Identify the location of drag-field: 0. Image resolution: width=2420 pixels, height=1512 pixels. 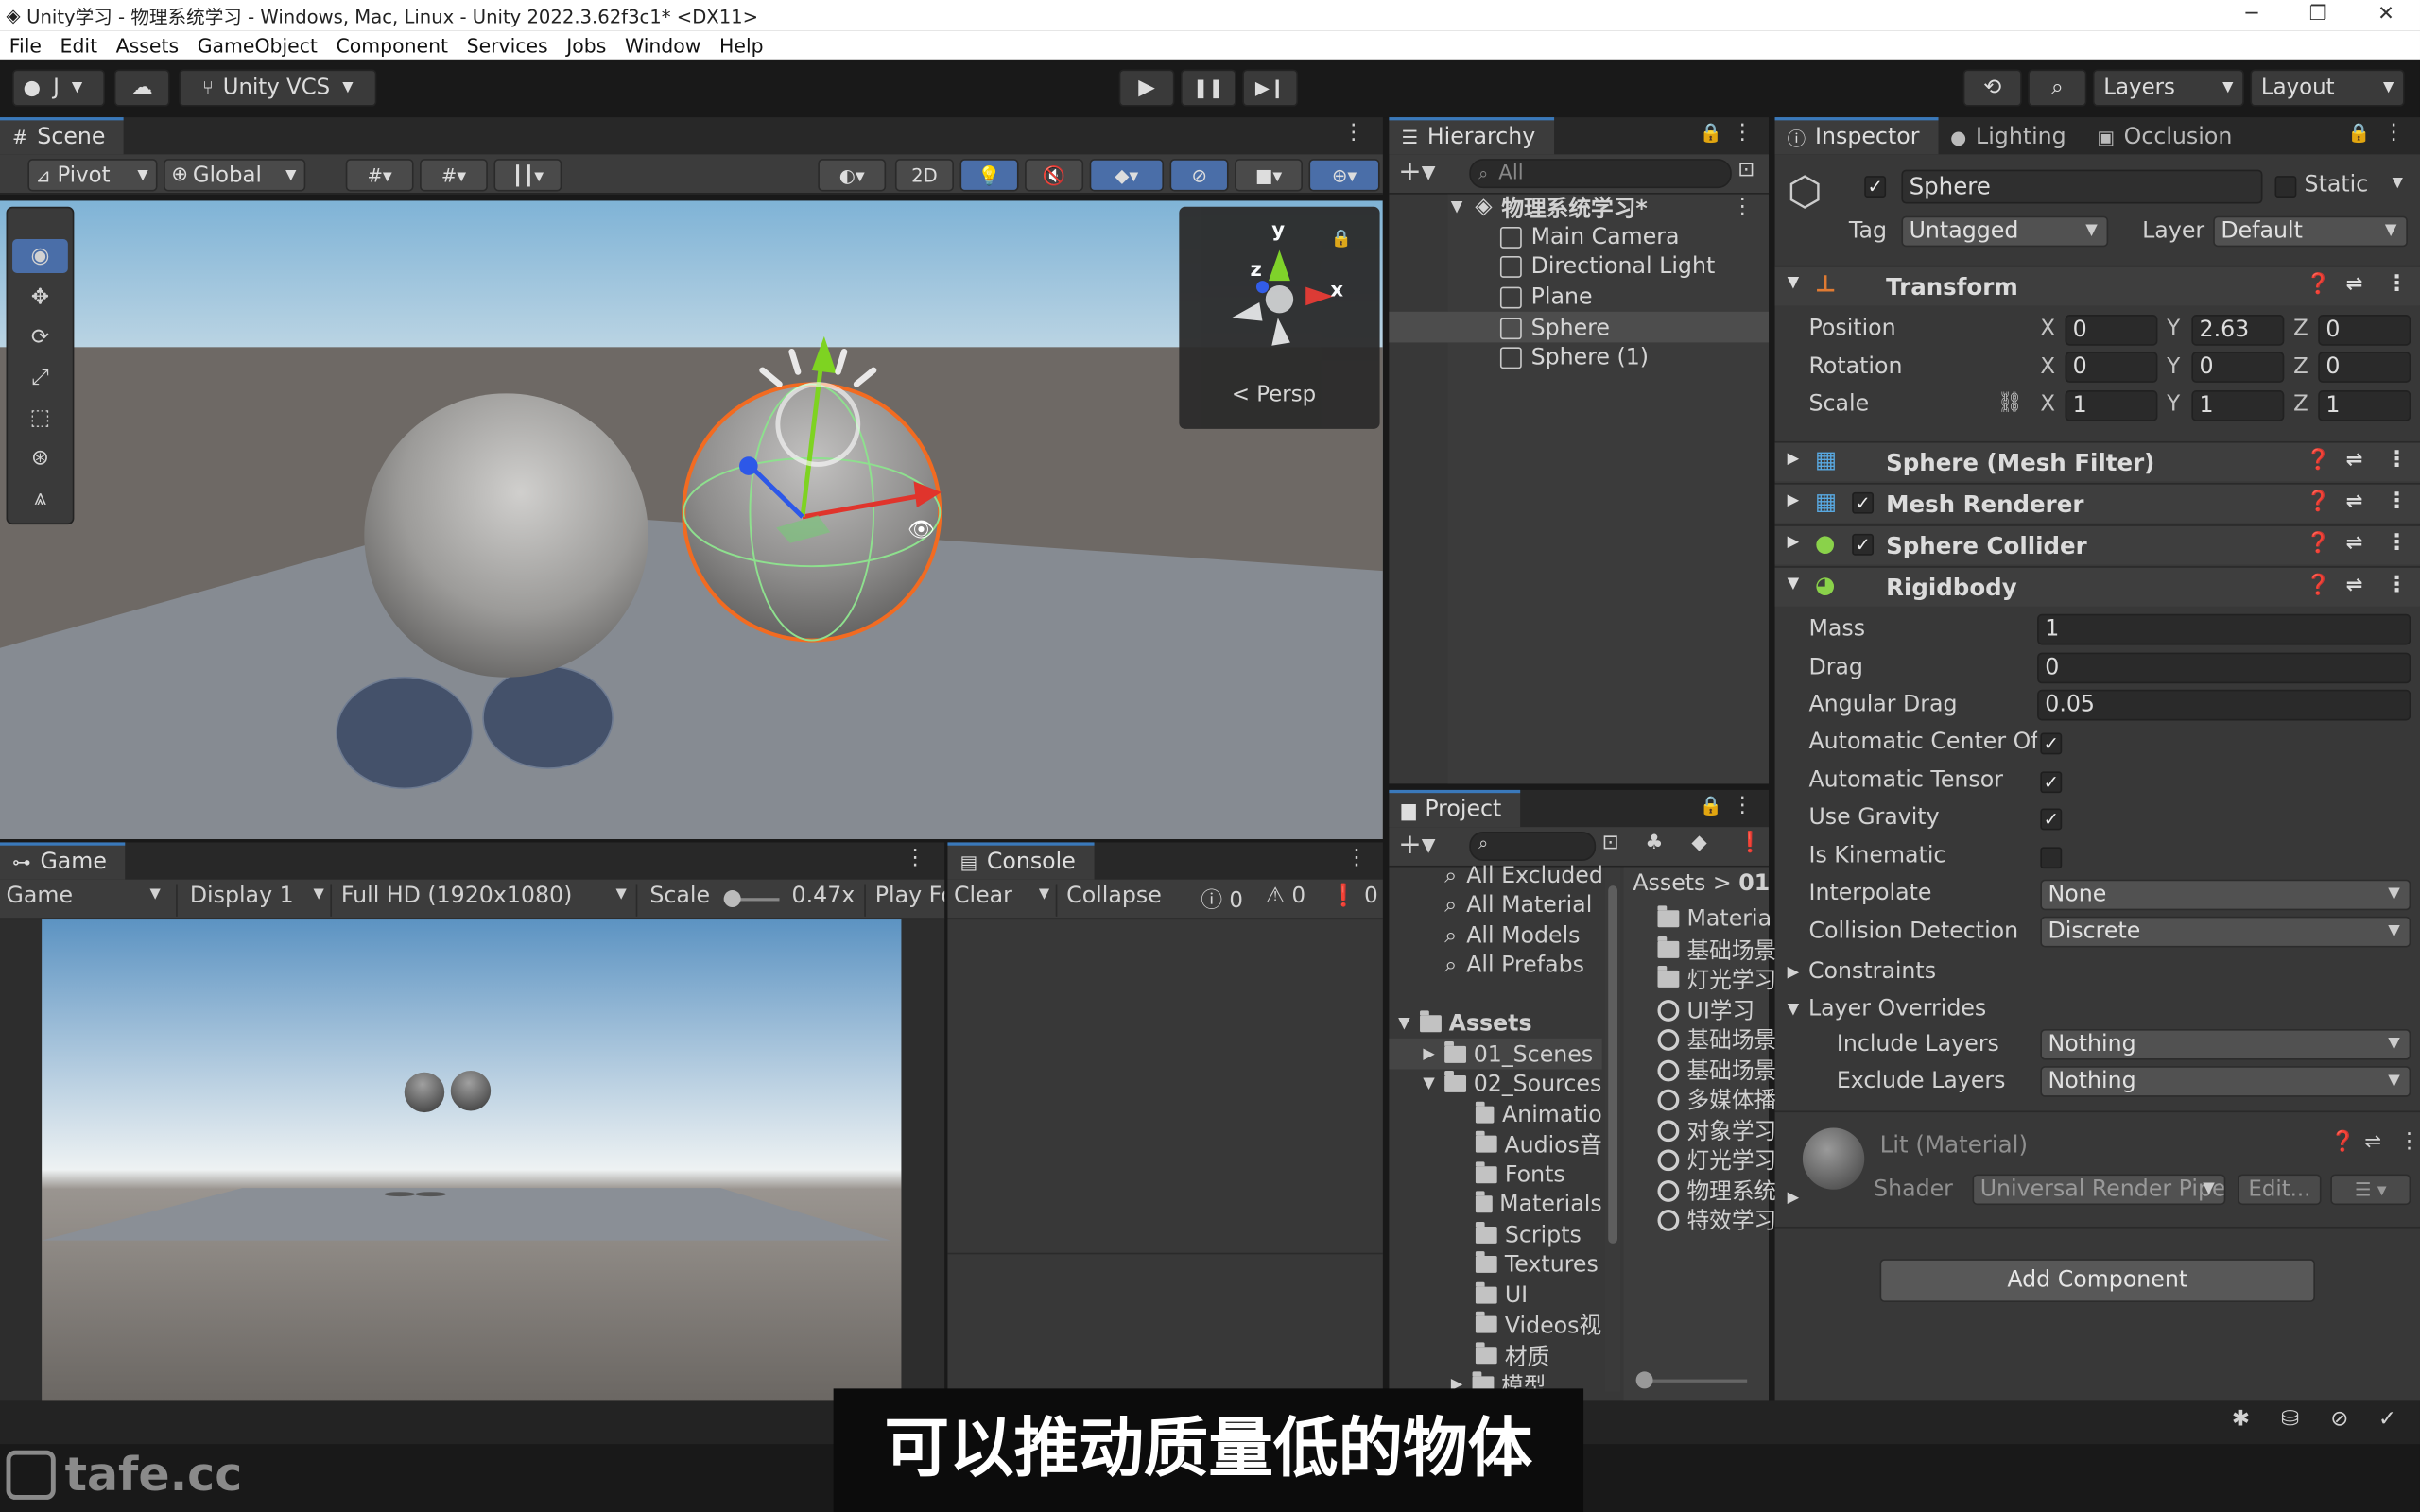
(2224, 668).